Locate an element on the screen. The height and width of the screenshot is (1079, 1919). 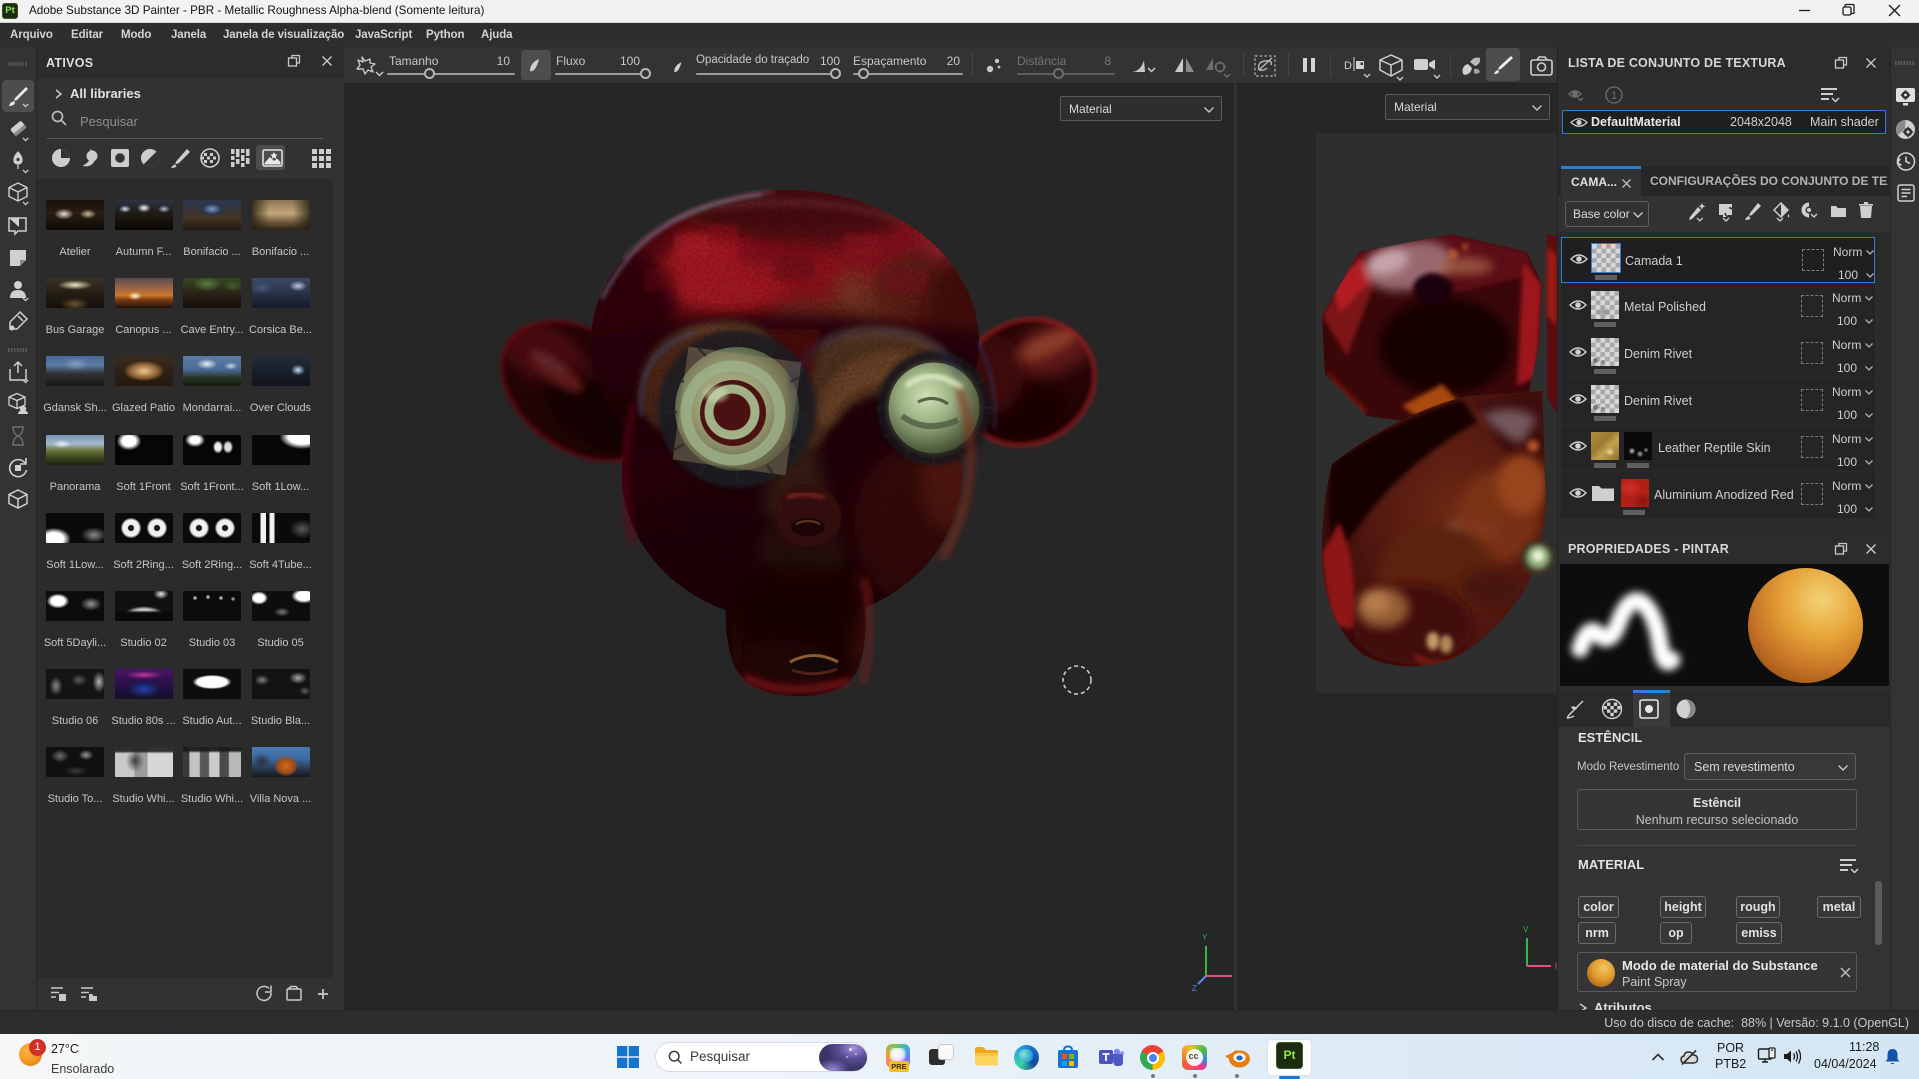
svg-text: V is located at coordinates (1526, 929).